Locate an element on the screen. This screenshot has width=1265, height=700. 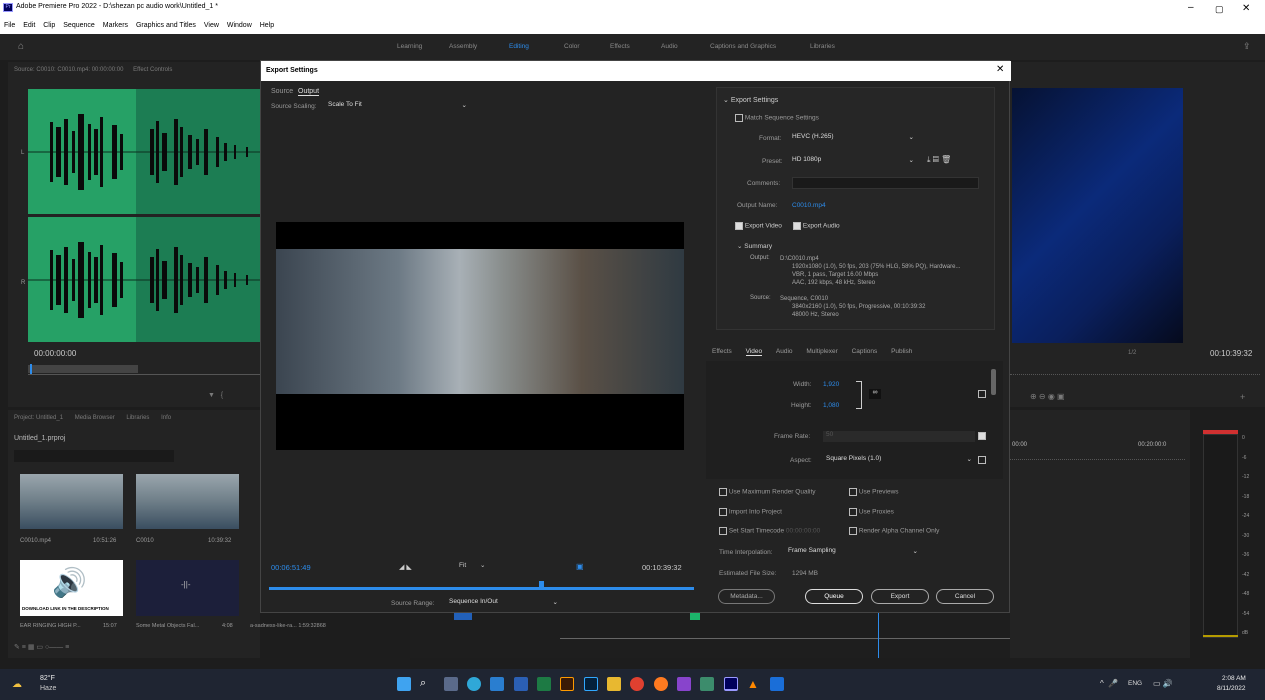
weather-icon: ☁ is located at coordinates (17, 684).